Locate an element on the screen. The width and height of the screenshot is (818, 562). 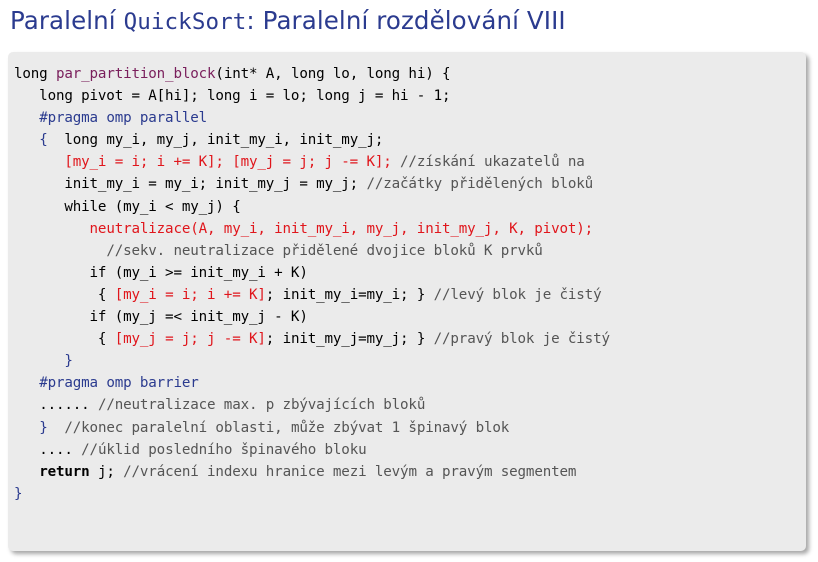
code-text: long my_i, my_j, init_my_i, init_my_j; is located at coordinates (215, 140).